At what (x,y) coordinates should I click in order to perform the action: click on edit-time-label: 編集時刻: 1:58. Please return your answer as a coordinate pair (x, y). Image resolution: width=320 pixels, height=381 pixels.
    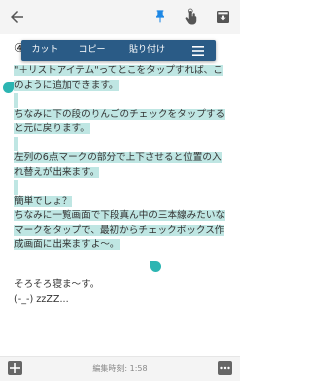
    Looking at the image, I should click on (120, 368).